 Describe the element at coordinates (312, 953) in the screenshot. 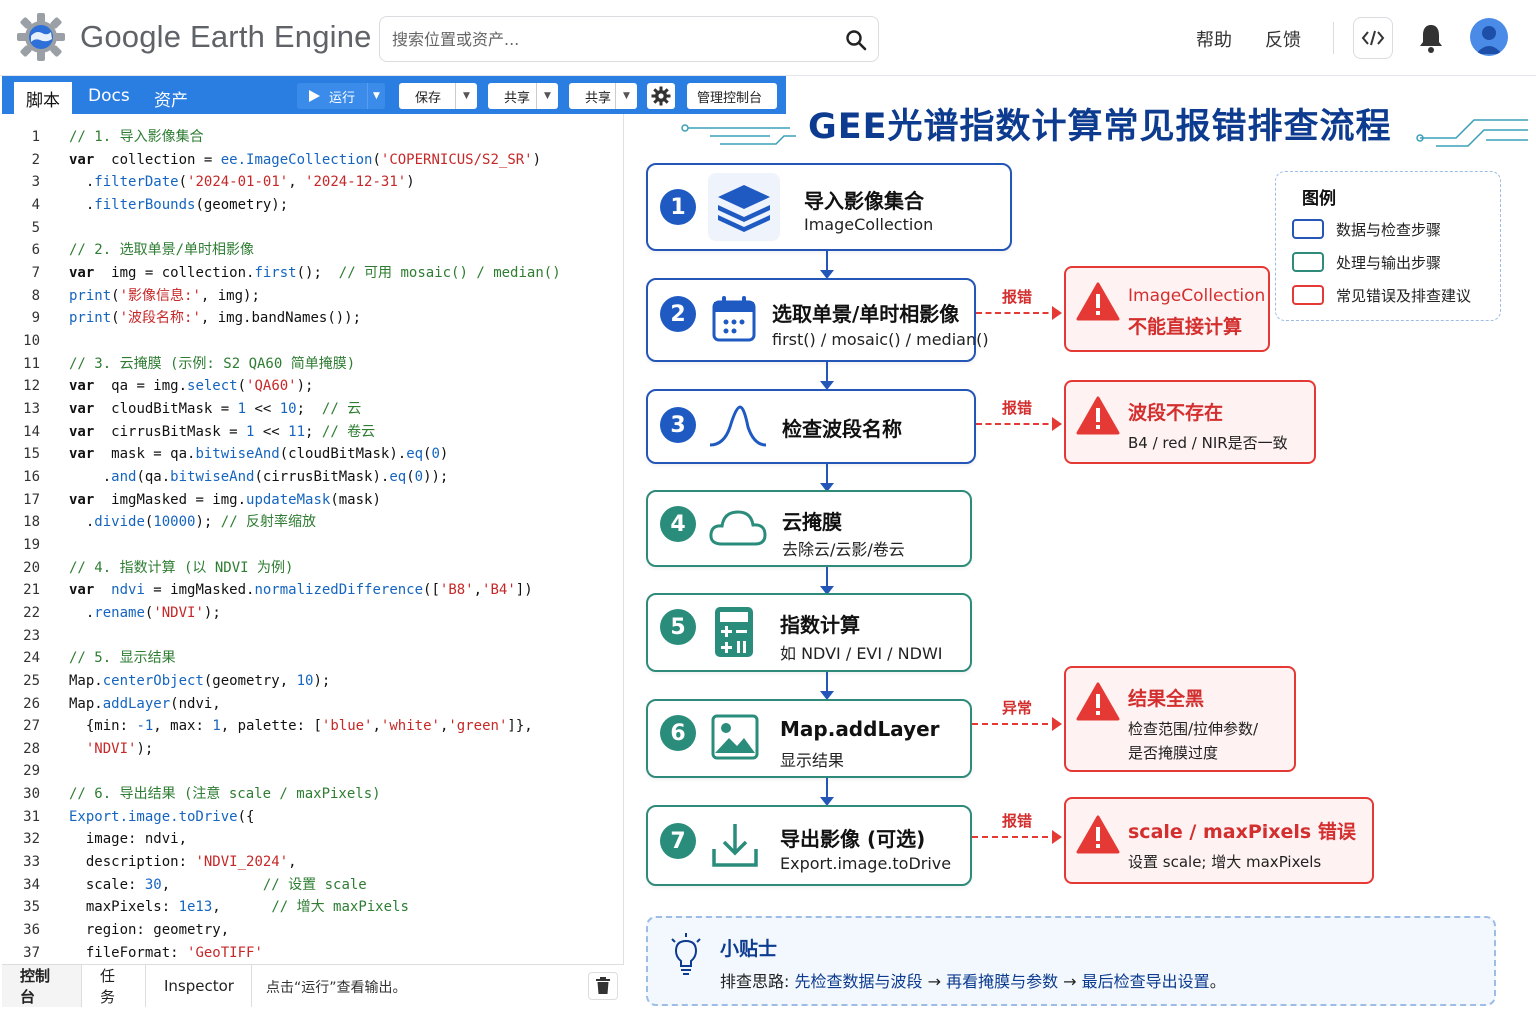

I see `code-line: 37 fileFormat: 'GeoTIFF'` at that location.